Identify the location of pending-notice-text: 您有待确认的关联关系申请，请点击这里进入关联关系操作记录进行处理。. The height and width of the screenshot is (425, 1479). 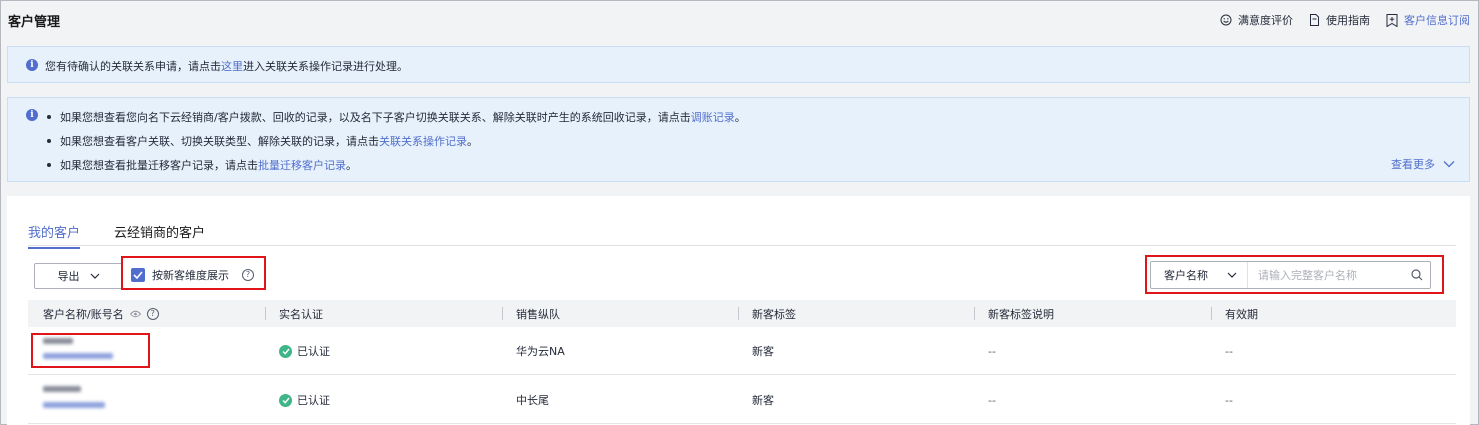
(226, 66).